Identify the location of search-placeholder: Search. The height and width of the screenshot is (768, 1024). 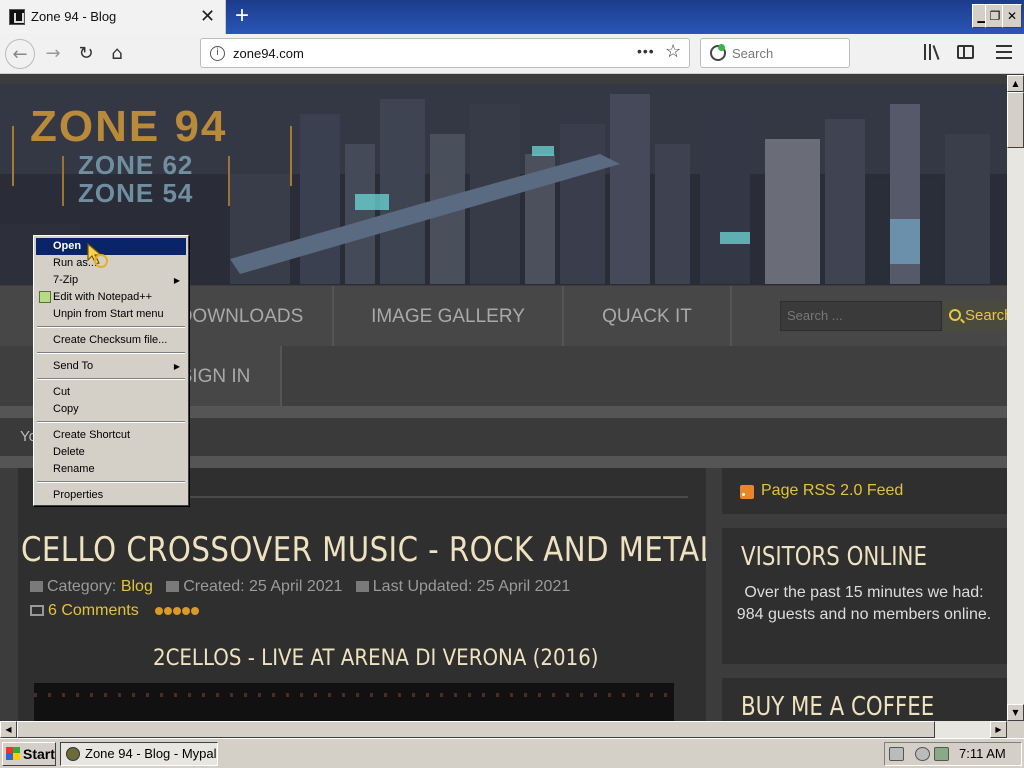
(753, 53).